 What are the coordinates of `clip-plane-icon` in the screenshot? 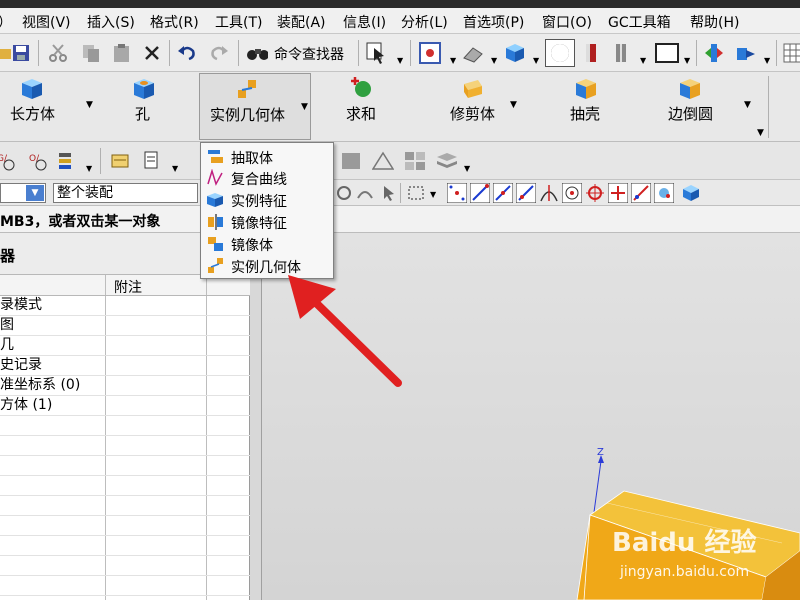 It's located at (621, 53).